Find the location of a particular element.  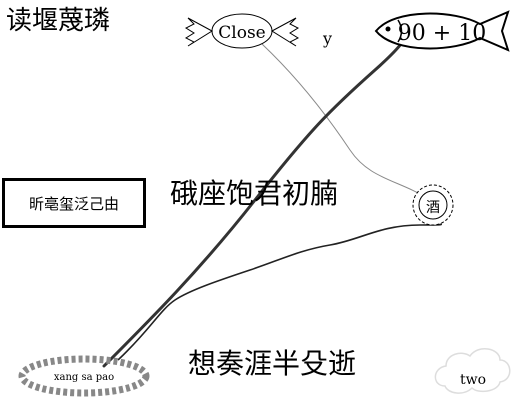

candy-label: Close is located at coordinates (241, 33).